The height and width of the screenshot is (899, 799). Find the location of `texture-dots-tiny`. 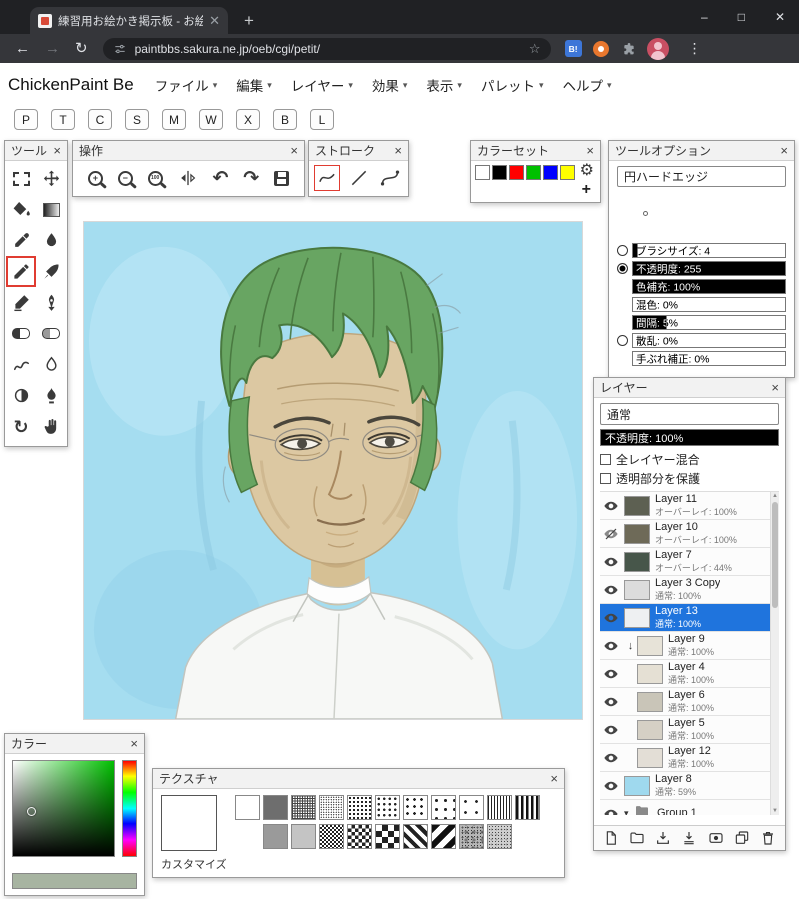

texture-dots-tiny is located at coordinates (471, 807).